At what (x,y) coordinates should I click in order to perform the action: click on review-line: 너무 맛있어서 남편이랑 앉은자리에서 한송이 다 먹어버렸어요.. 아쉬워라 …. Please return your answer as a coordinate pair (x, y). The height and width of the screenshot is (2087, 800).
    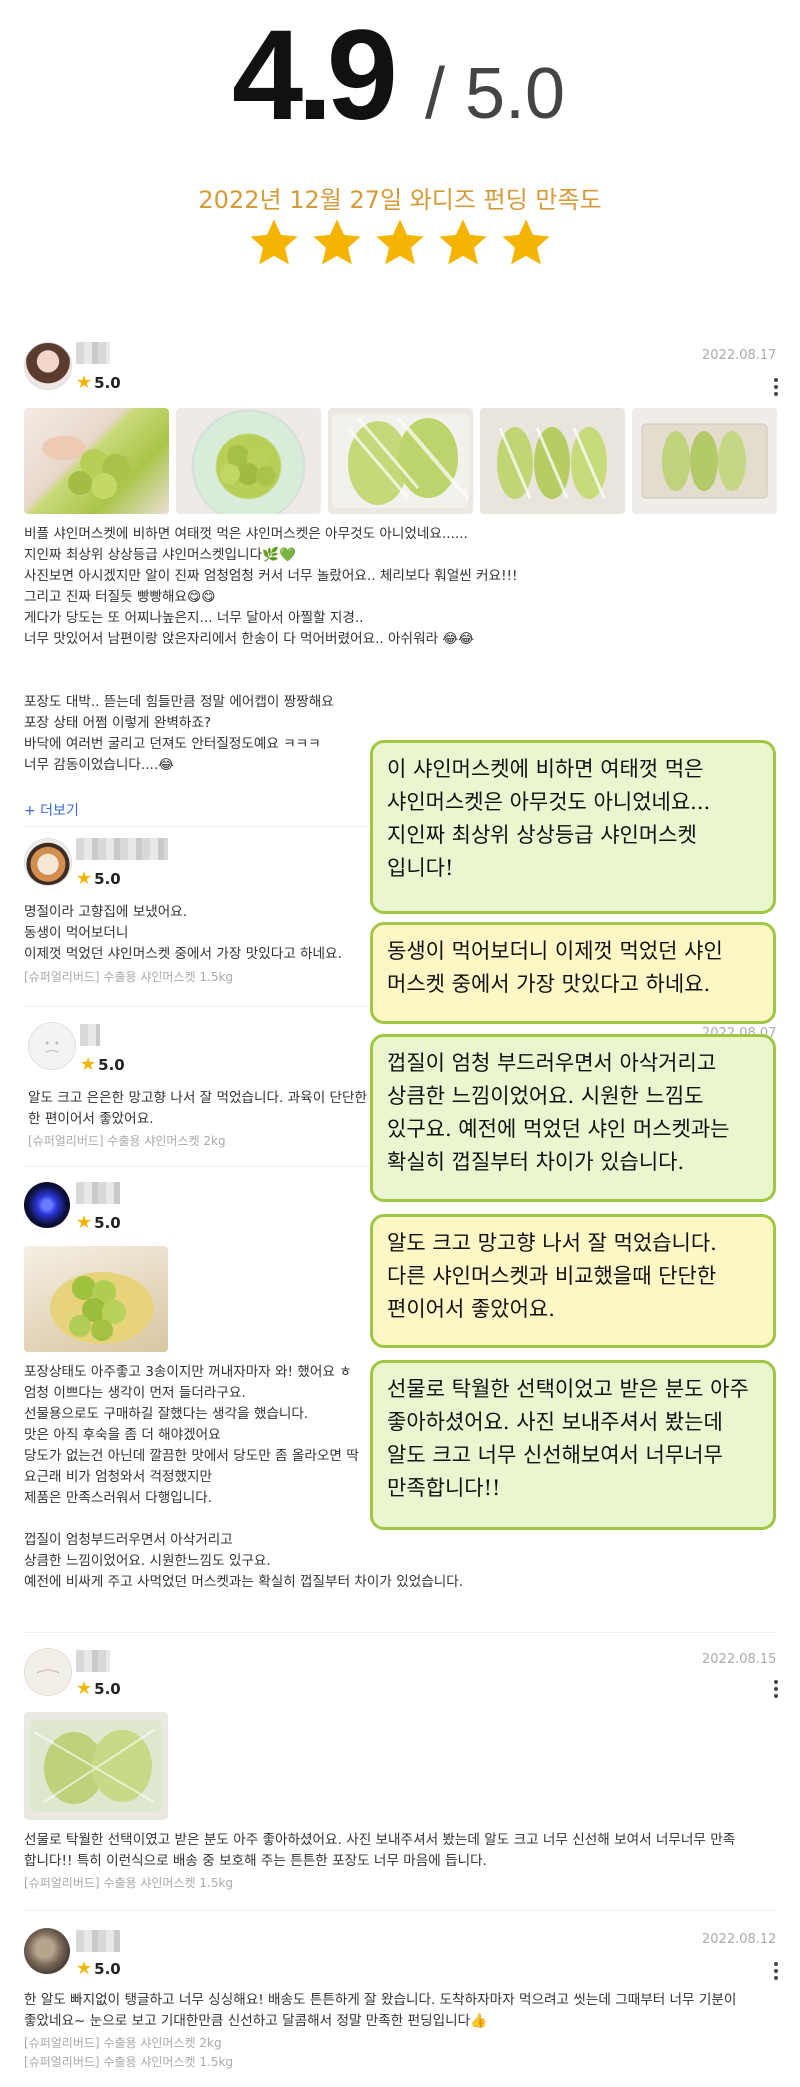
    Looking at the image, I should click on (249, 639).